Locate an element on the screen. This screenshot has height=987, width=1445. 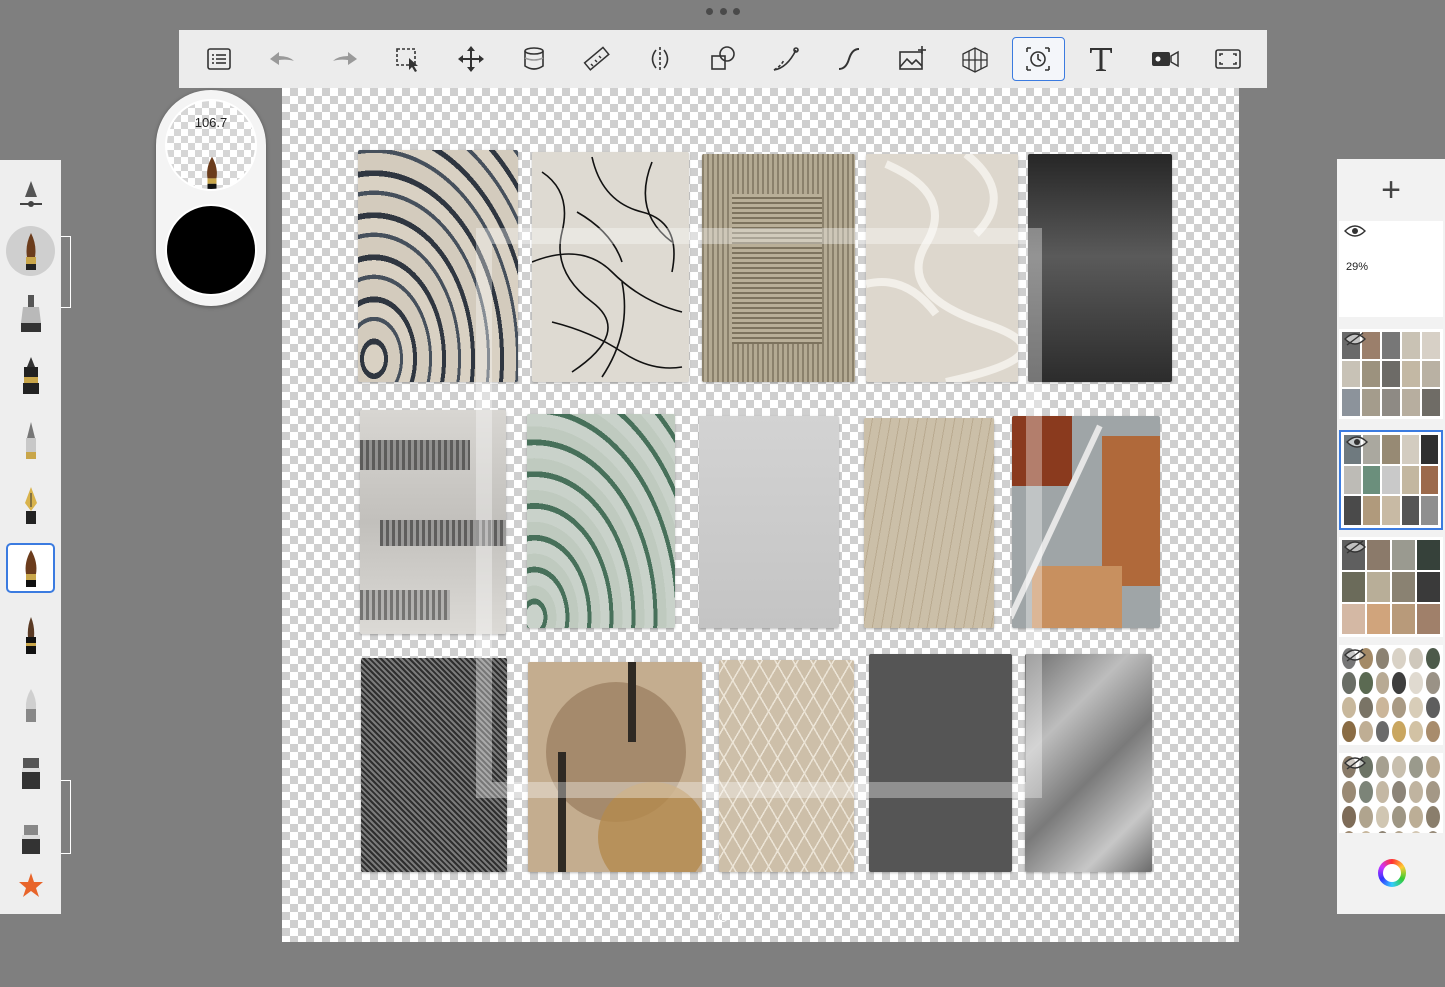
brush-settings is located at coordinates (30, 193).